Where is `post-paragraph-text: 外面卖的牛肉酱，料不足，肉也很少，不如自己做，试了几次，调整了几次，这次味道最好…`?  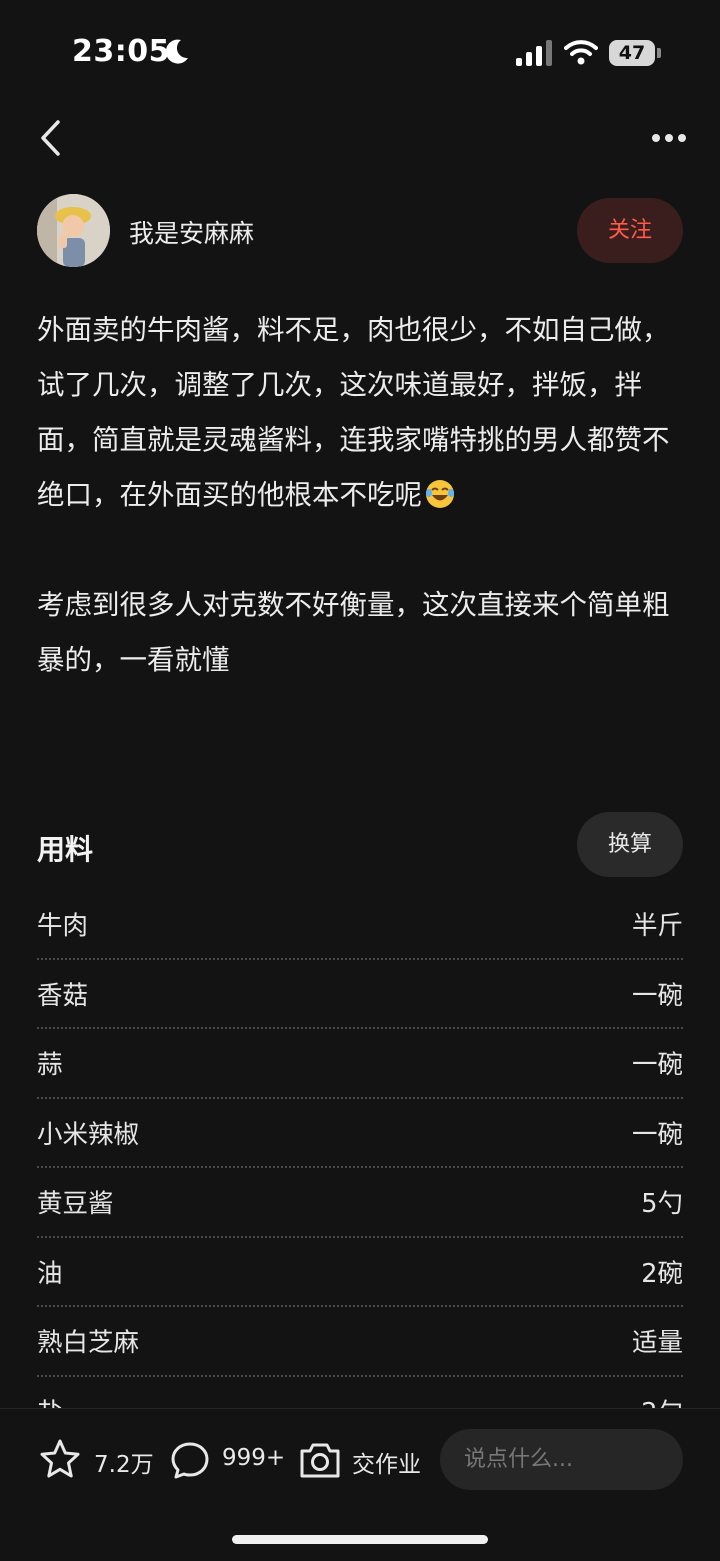
post-paragraph-text: 外面卖的牛肉酱，料不足，肉也很少，不如自己做，试了几次，调整了几次，这次味道最好… is located at coordinates (353, 412).